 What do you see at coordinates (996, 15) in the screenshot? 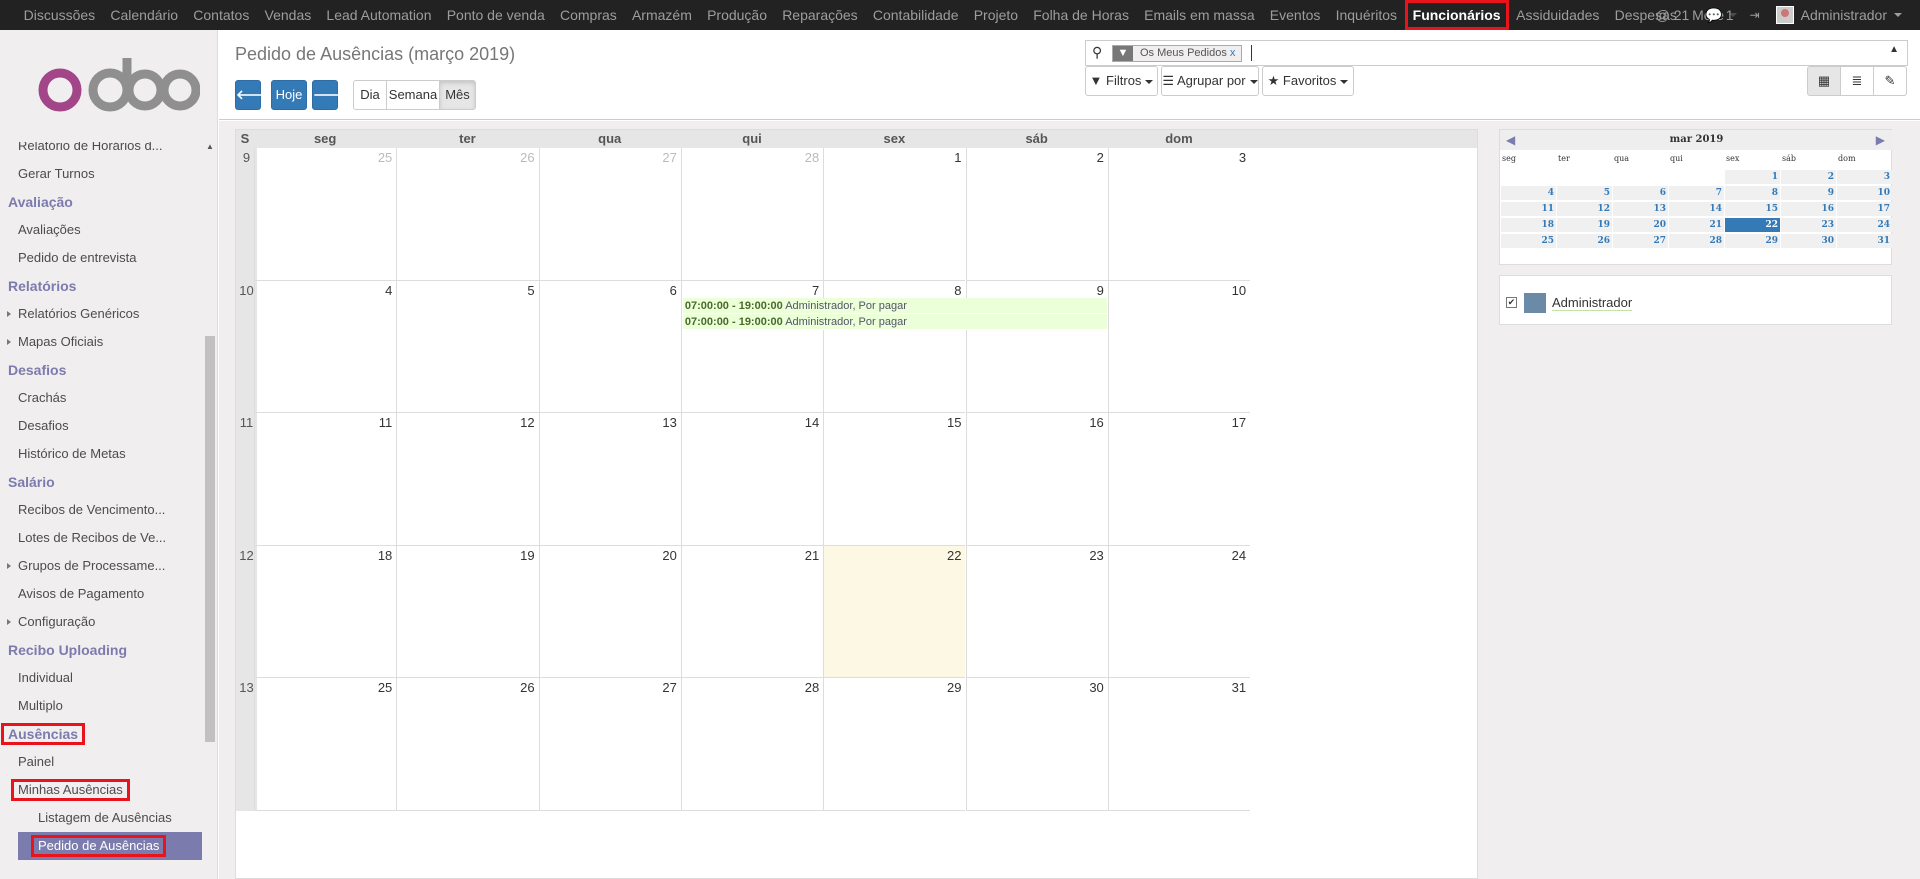
I see `menu-item-projeto: Projeto` at bounding box center [996, 15].